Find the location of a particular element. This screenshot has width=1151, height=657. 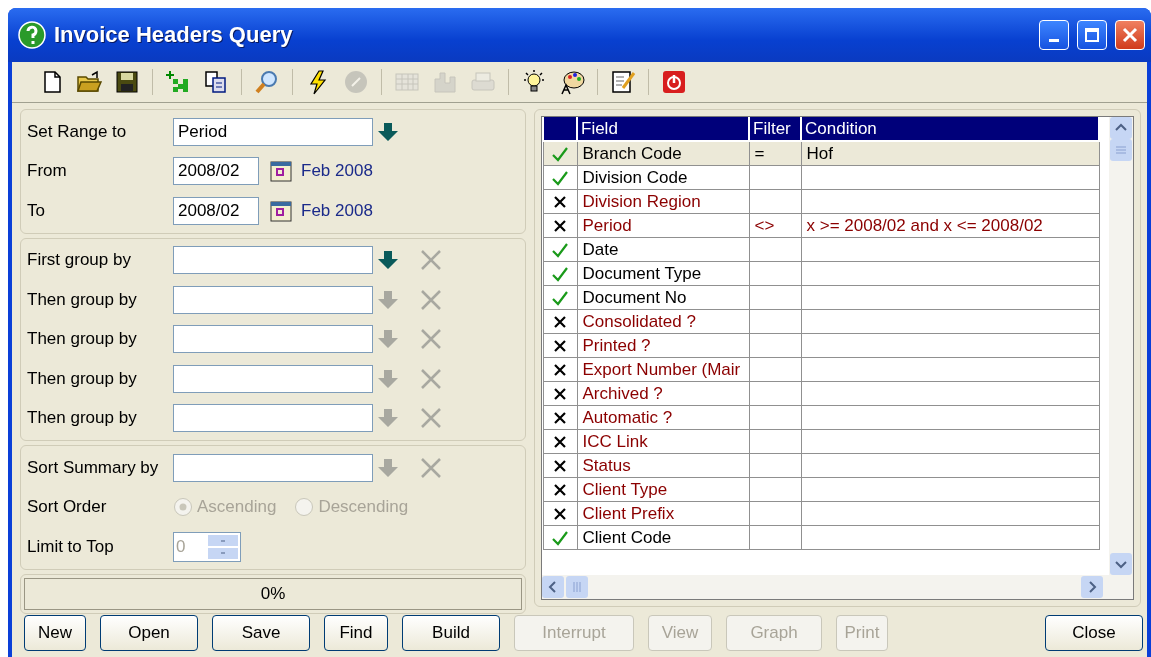

table-cell: Document Type is located at coordinates (663, 273).